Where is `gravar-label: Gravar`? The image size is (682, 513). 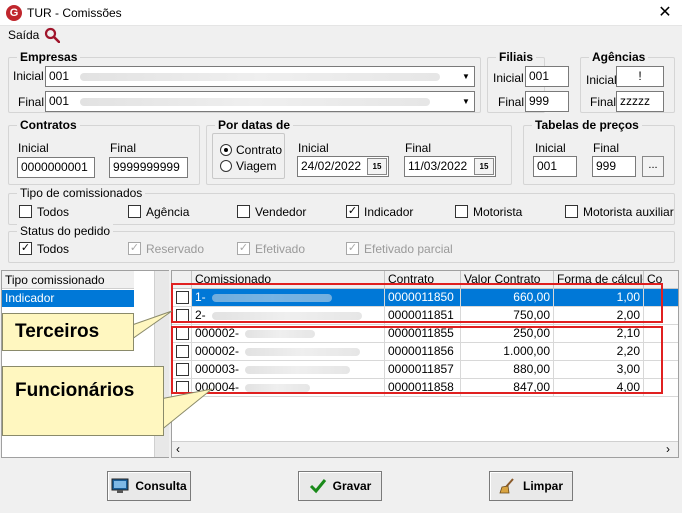 gravar-label: Gravar is located at coordinates (352, 486).